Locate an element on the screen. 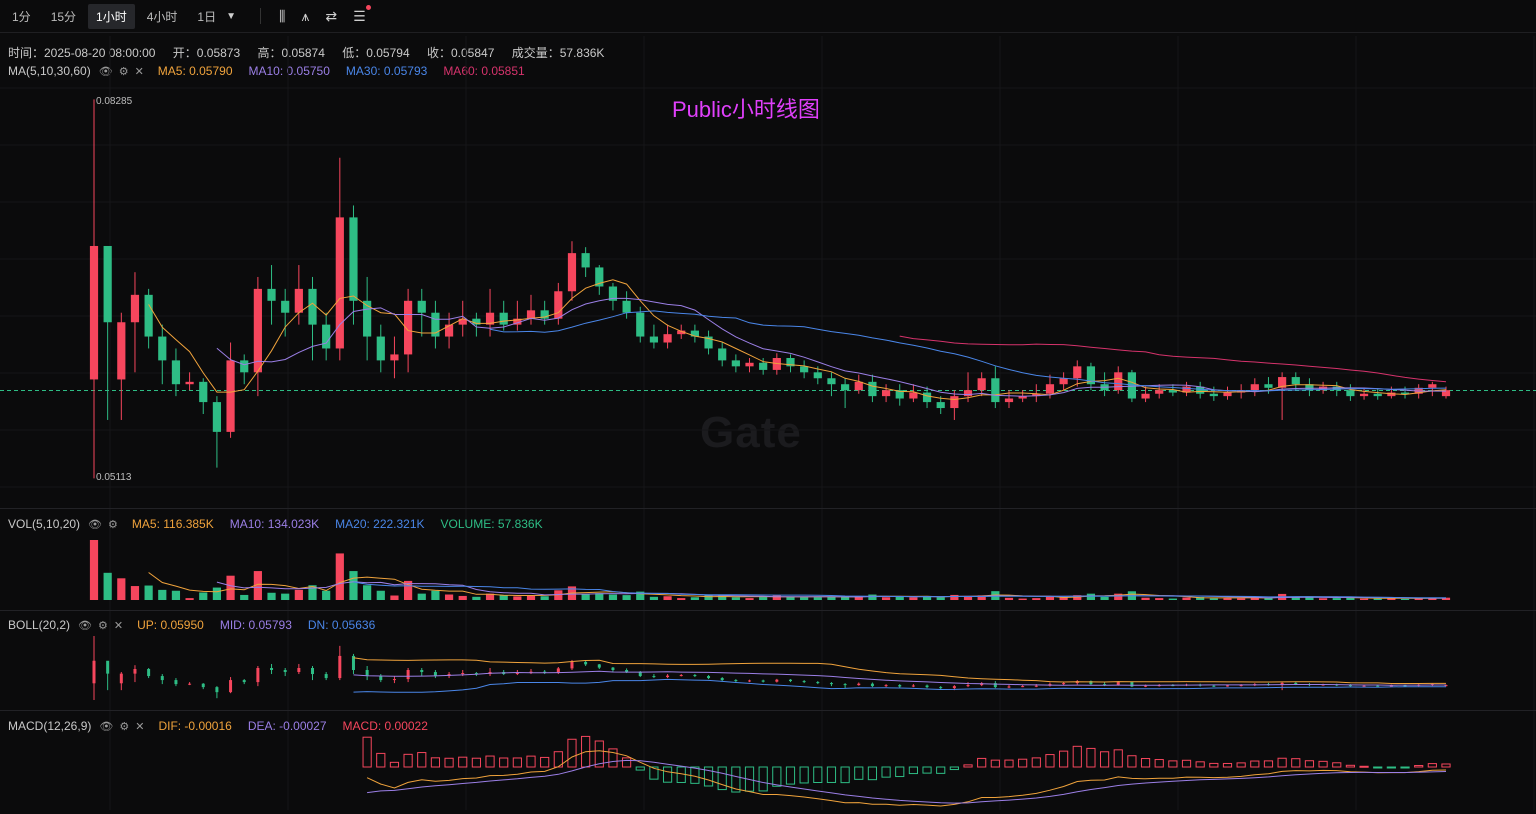 The width and height of the screenshot is (1536, 814). boll-dn: DN: 0.05636 is located at coordinates (341, 625).